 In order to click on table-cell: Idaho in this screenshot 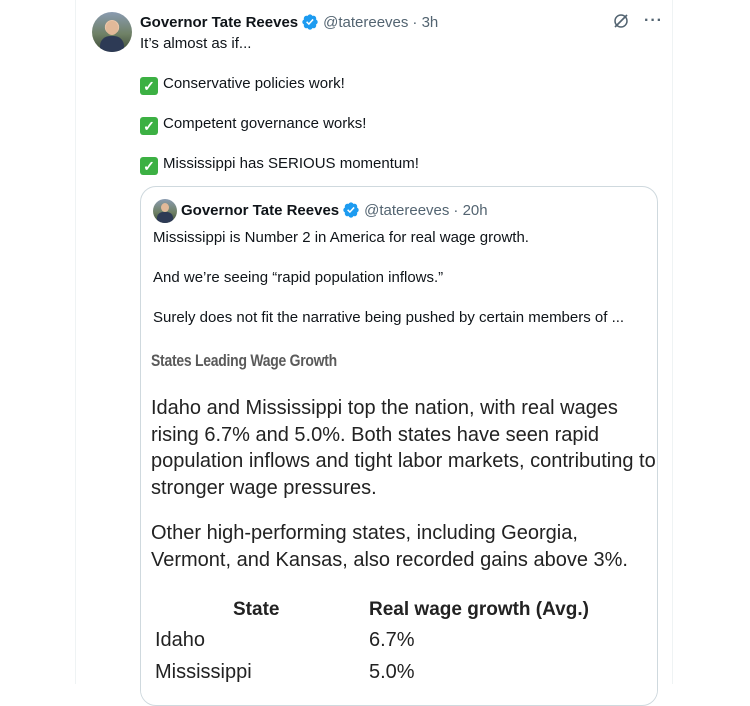, I will do `click(180, 640)`.